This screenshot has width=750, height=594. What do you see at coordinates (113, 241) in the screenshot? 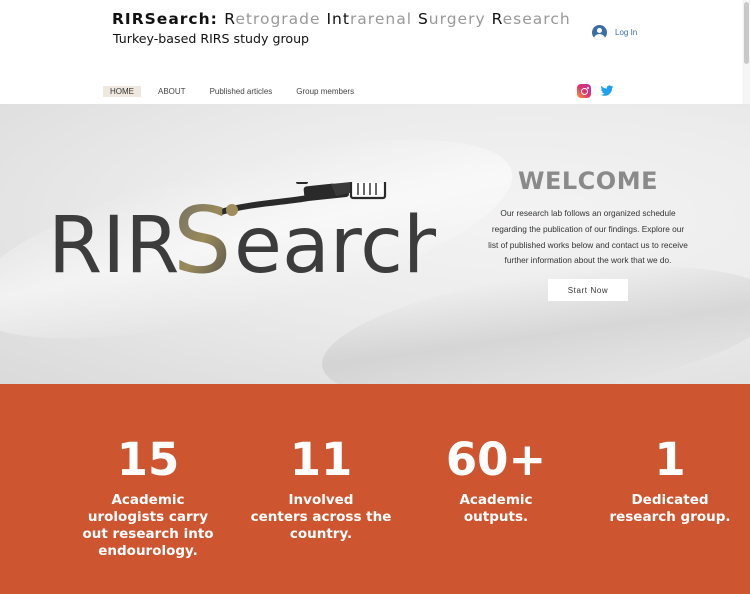
I see `logo-text-rir: RIR` at bounding box center [113, 241].